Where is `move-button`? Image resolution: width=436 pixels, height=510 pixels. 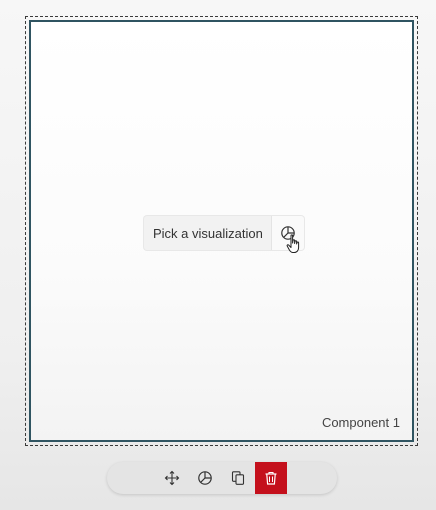 move-button is located at coordinates (172, 478).